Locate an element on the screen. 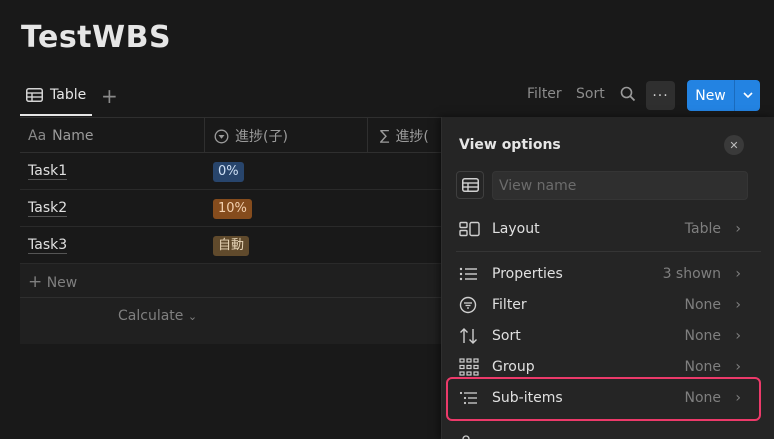 The image size is (774, 439). option-group: Group None › is located at coordinates (608, 366).